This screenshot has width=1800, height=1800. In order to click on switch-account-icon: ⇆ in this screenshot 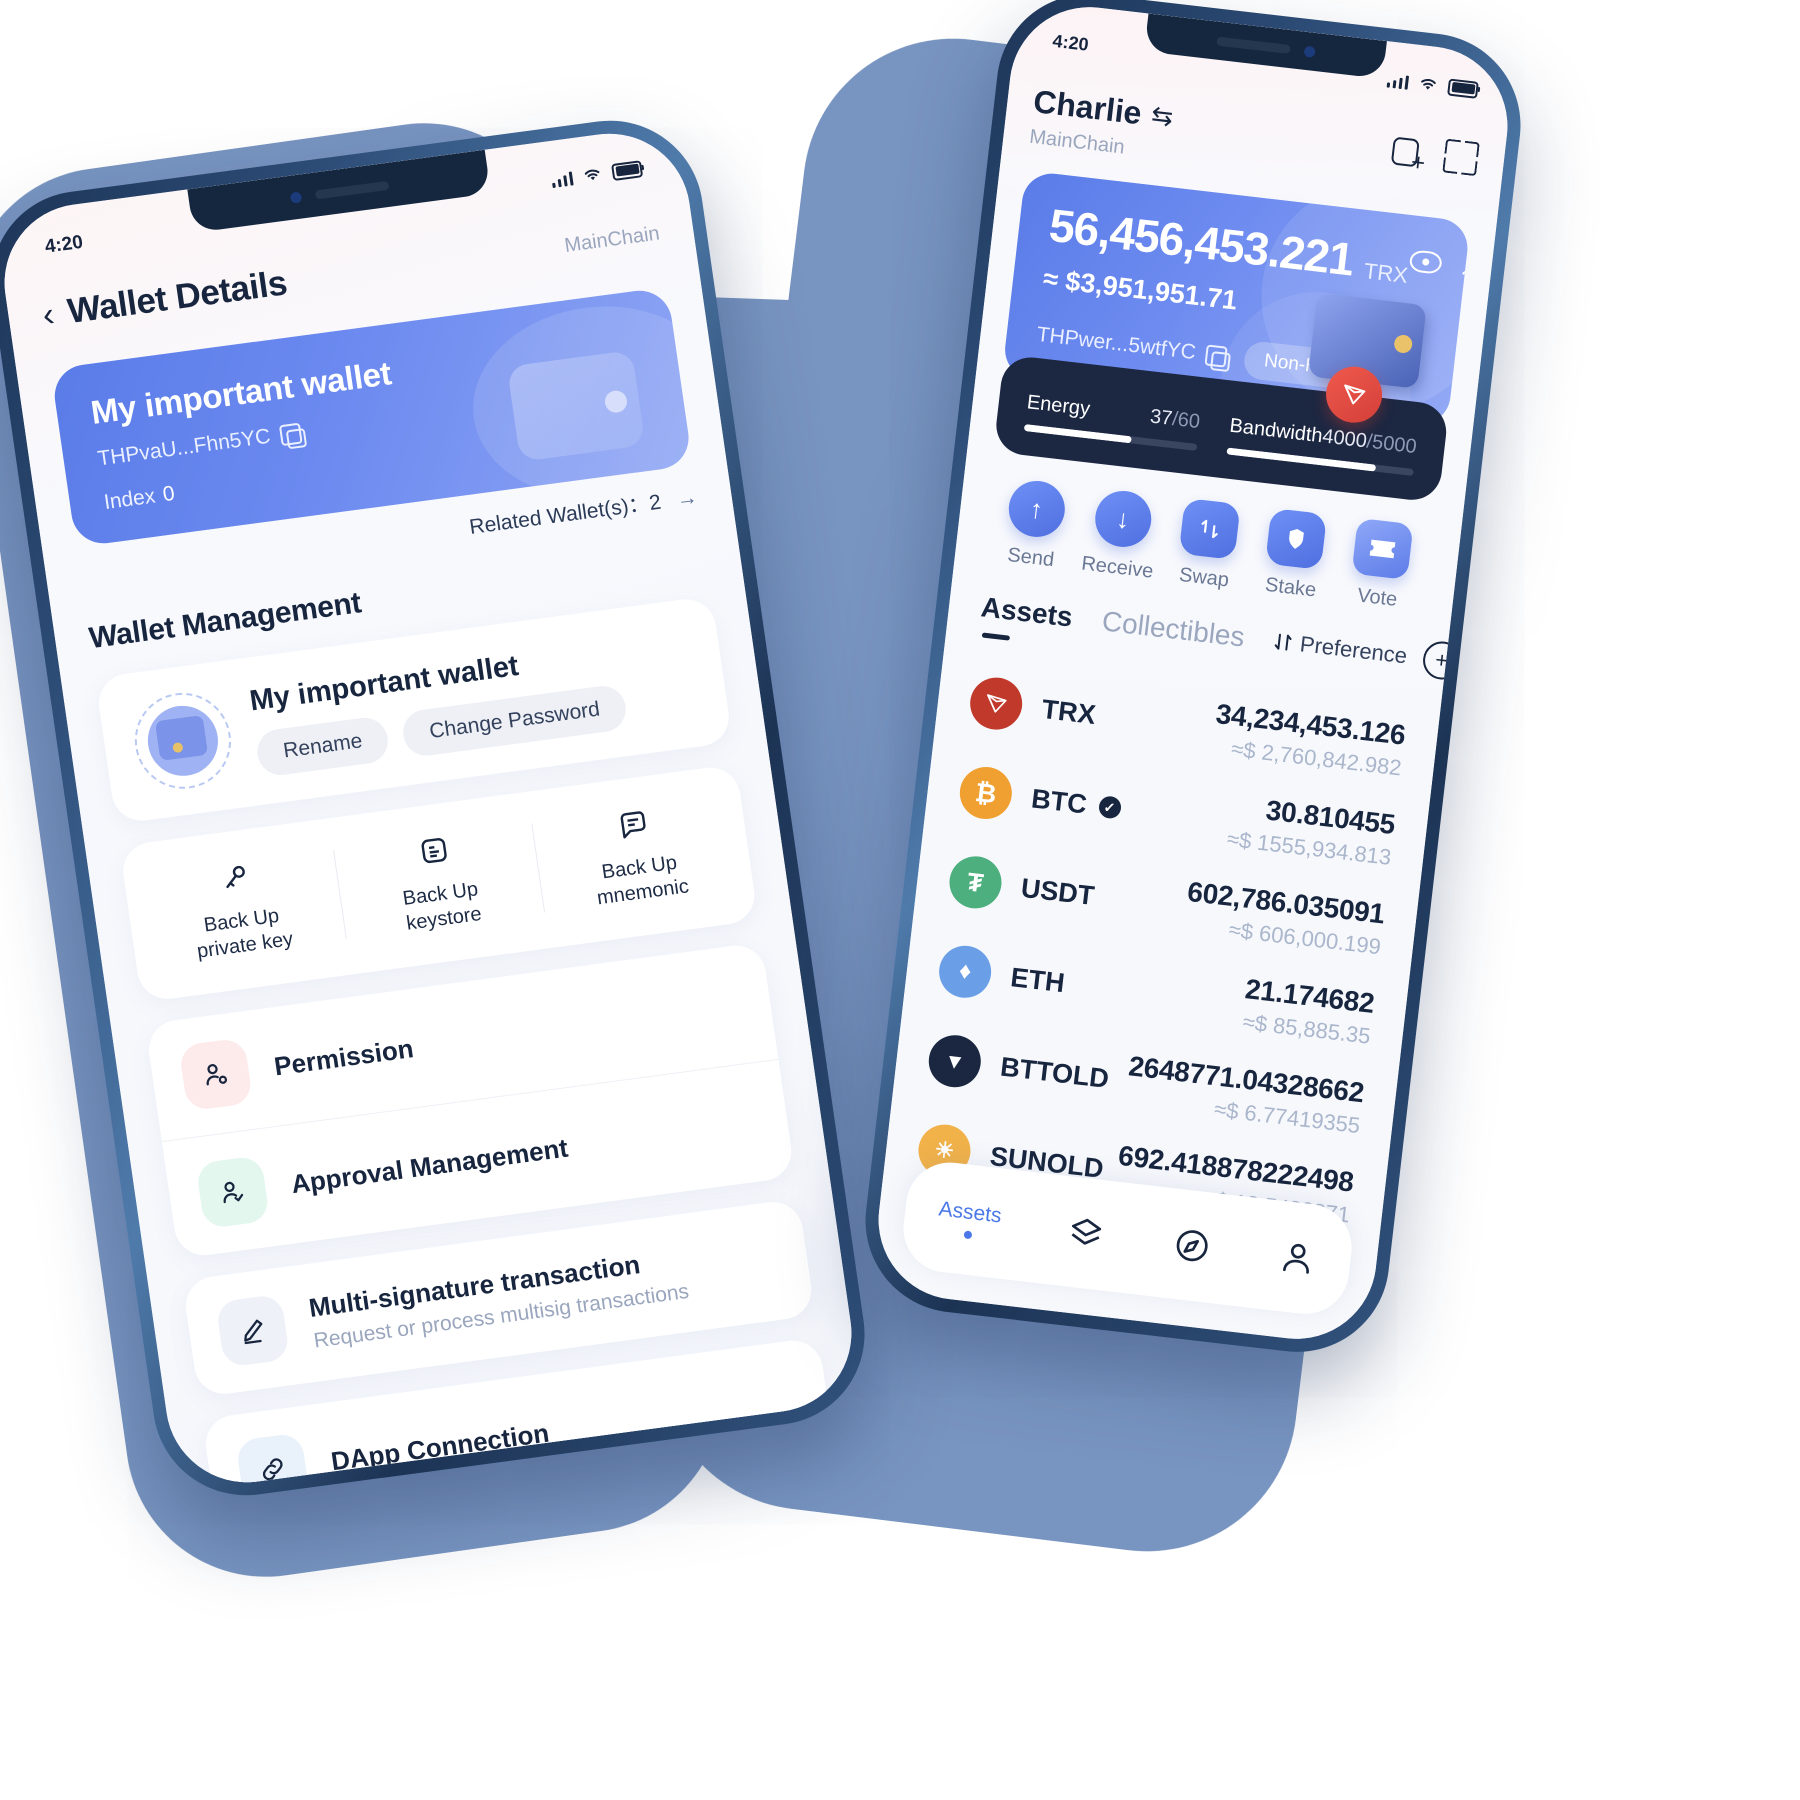, I will do `click(1162, 116)`.